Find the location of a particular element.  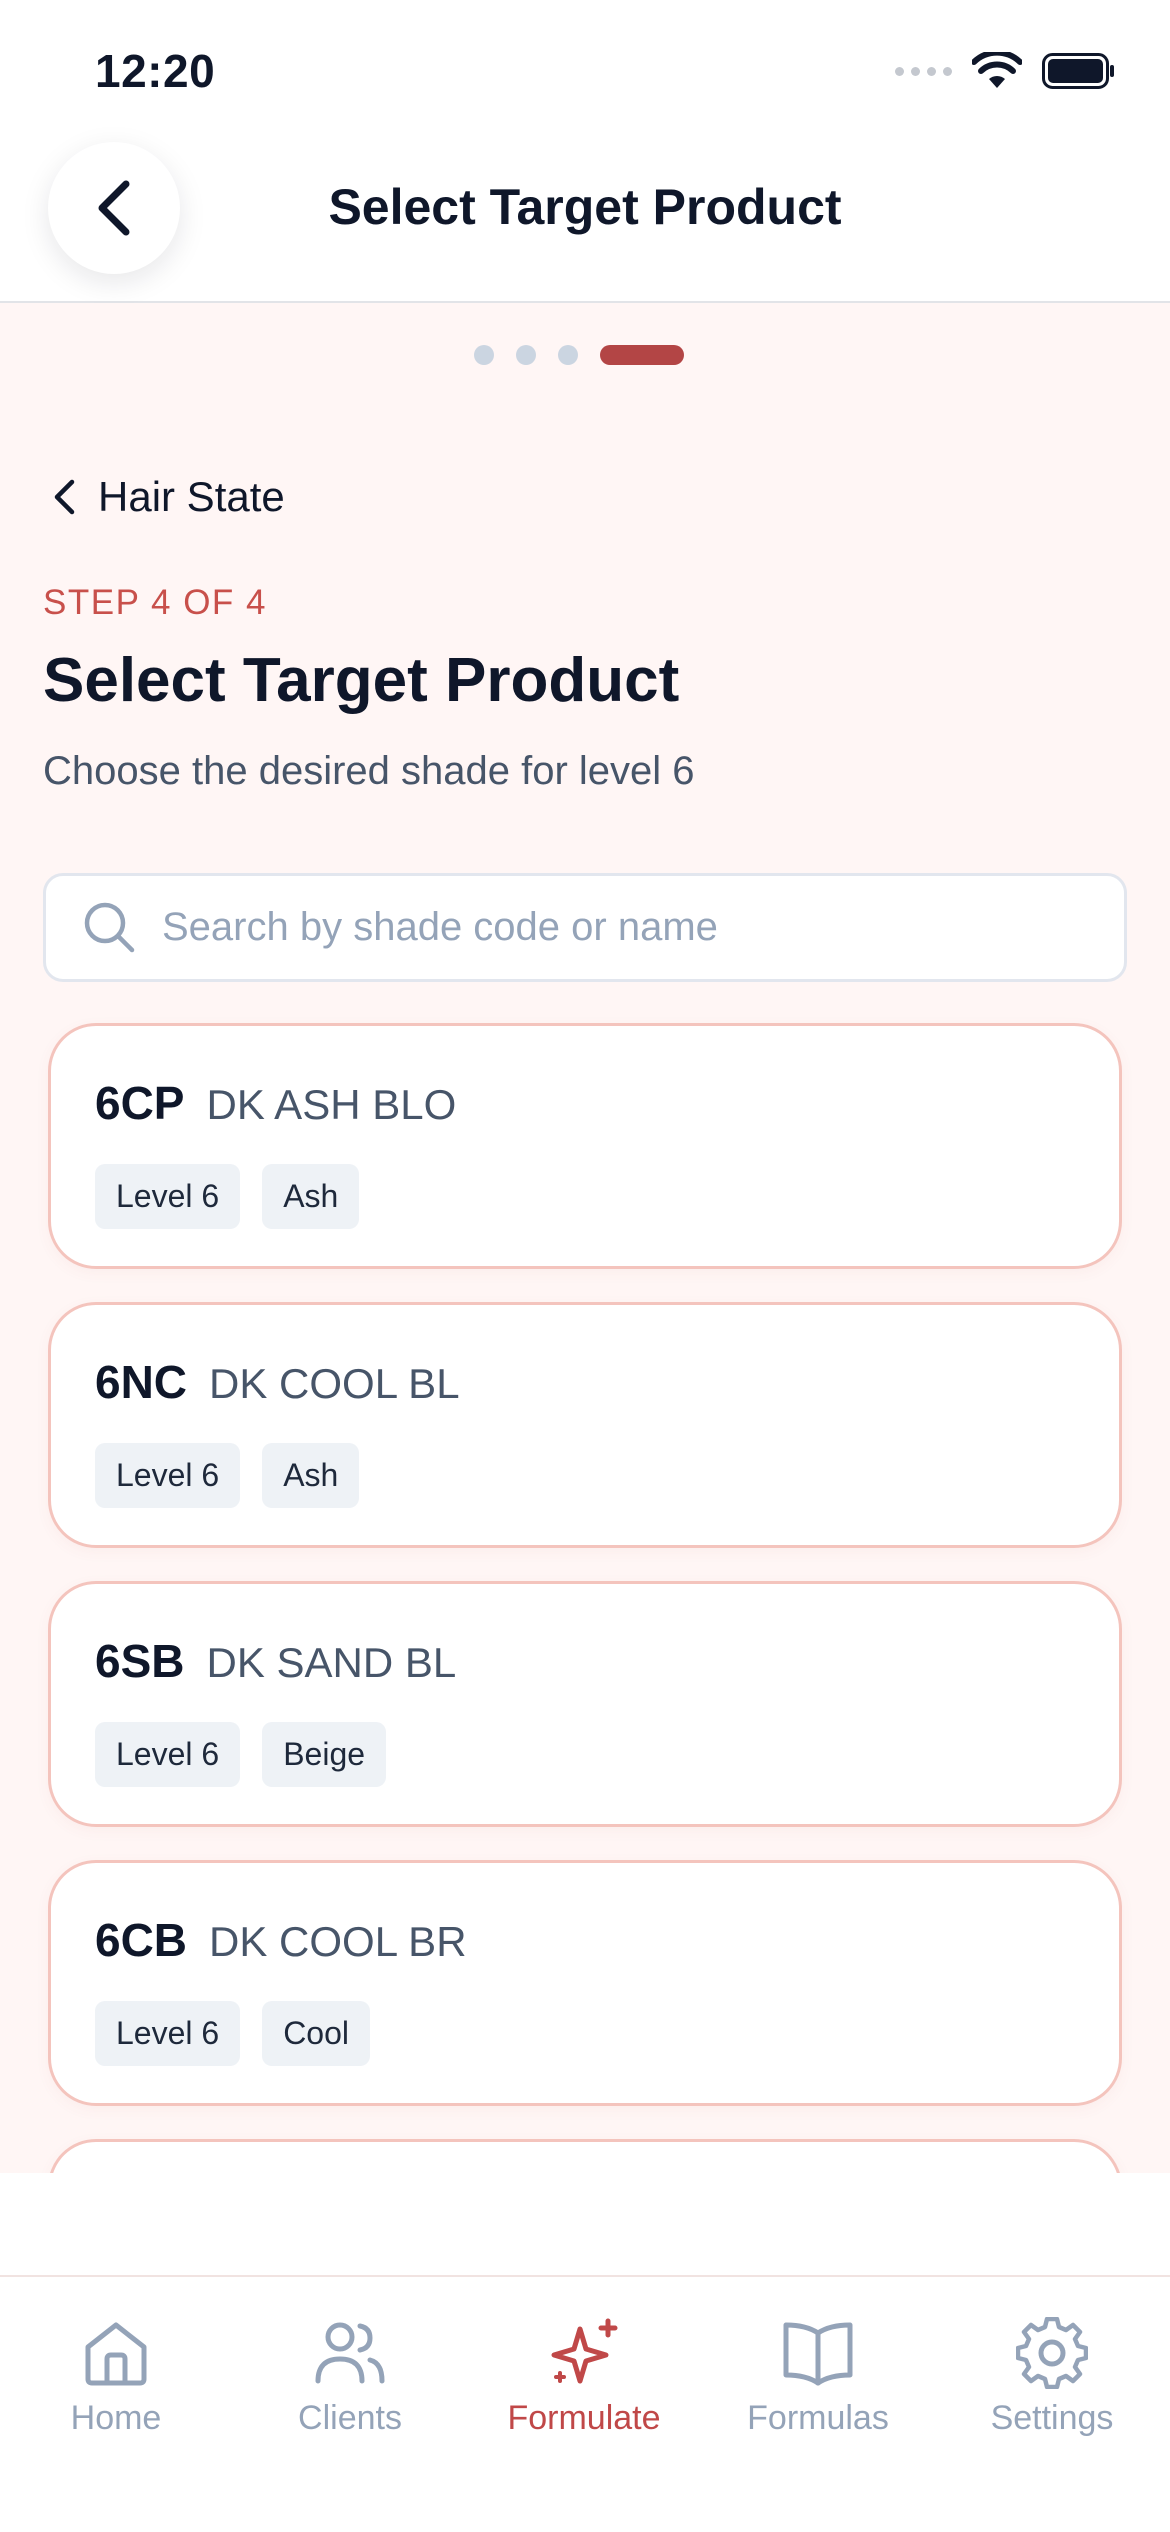

product-code: 6NC is located at coordinates (141, 1382).